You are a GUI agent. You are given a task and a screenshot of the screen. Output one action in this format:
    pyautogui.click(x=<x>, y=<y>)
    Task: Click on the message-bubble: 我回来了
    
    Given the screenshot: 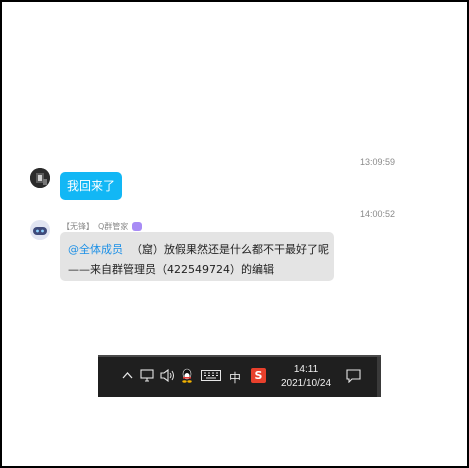 What is the action you would take?
    pyautogui.click(x=91, y=186)
    